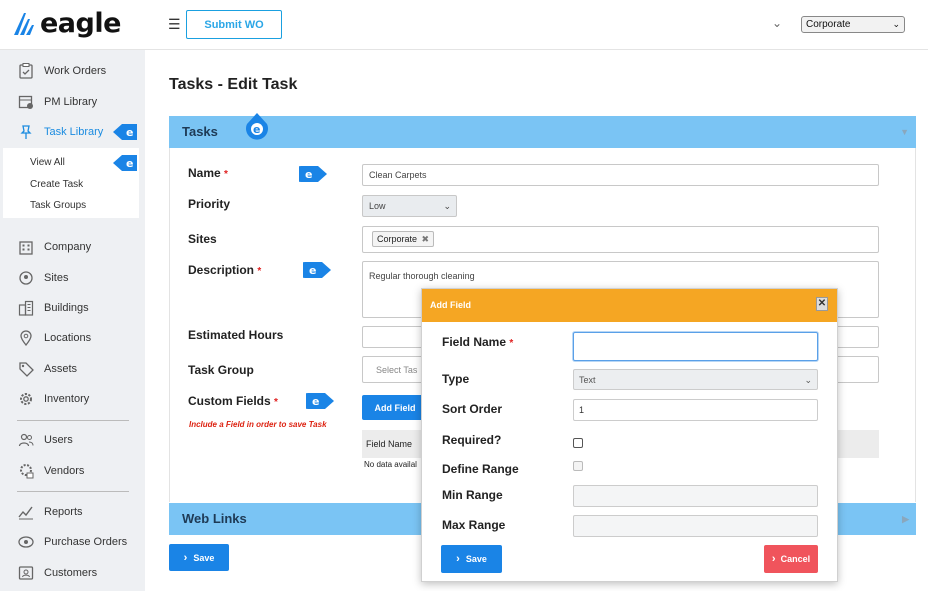 The height and width of the screenshot is (591, 928). I want to click on priority-select: Low ⌄, so click(409, 206).